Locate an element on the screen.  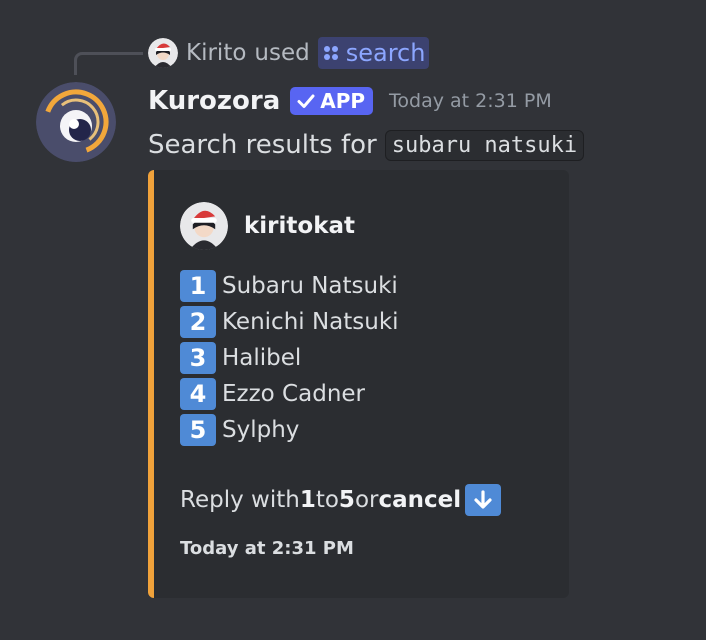
reply-instructions: Reply with 1 to 5 or cancel is located at coordinates (341, 500).